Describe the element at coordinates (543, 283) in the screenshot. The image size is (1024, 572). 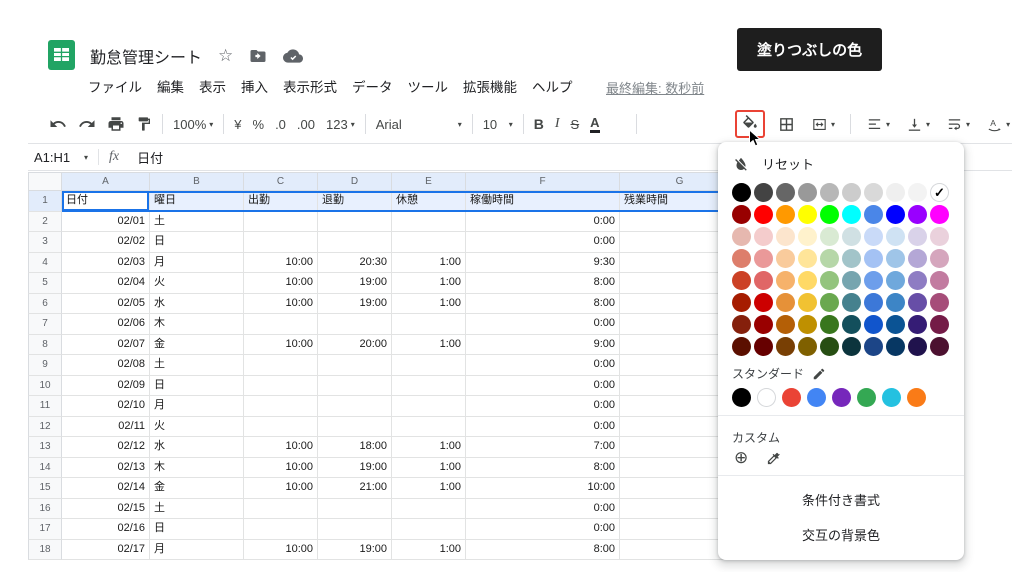
I see `cell-F5: 8:00` at that location.